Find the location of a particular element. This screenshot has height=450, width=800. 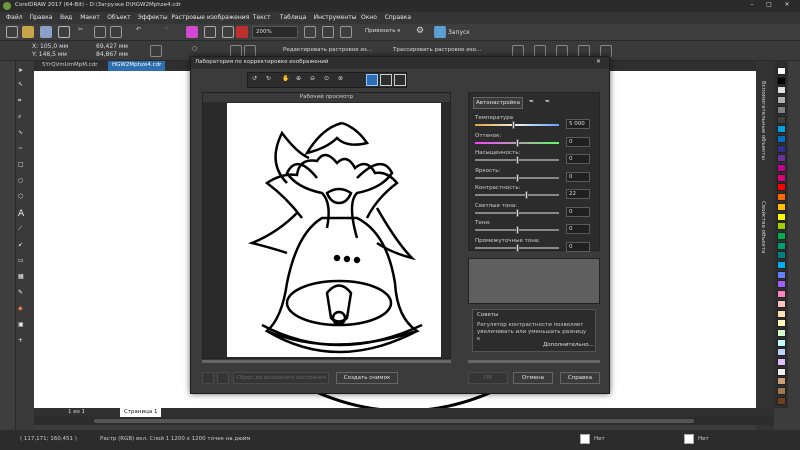

settings-gear-icon: ⚙ is located at coordinates (422, 32).